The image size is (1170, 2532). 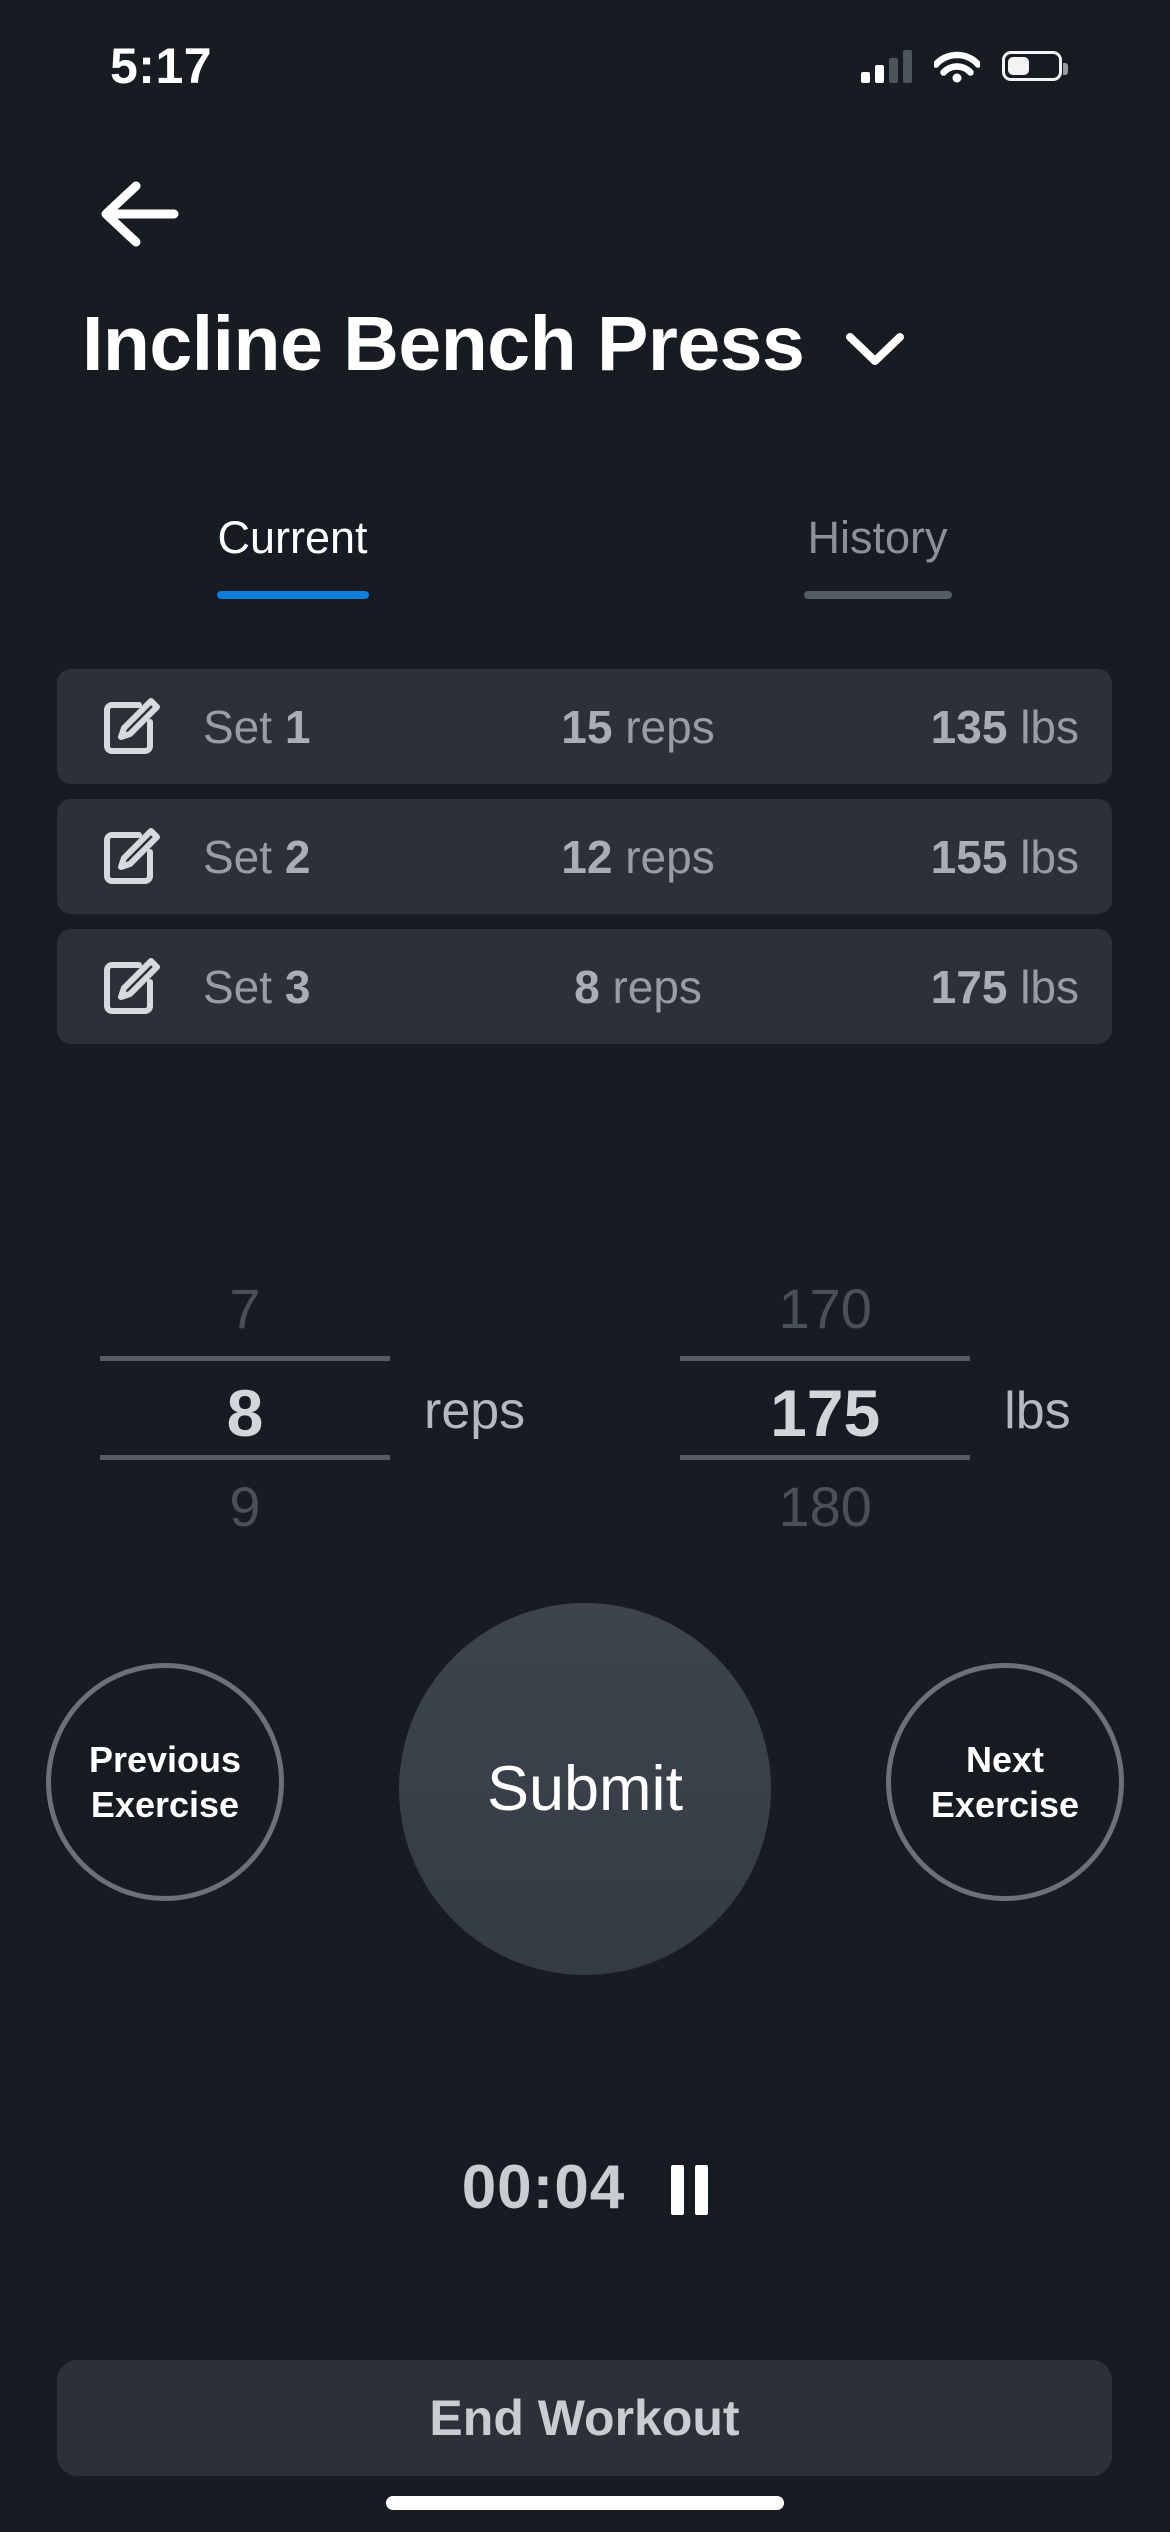 I want to click on value-pickers: 7 8 9 reps 170 175 180 lbs, so click(x=585, y=1408).